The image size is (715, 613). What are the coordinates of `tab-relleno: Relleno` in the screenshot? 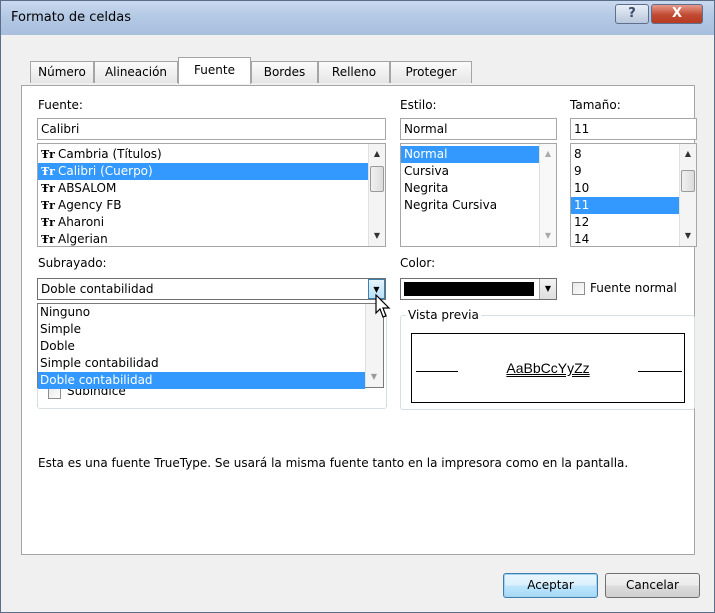 It's located at (354, 72).